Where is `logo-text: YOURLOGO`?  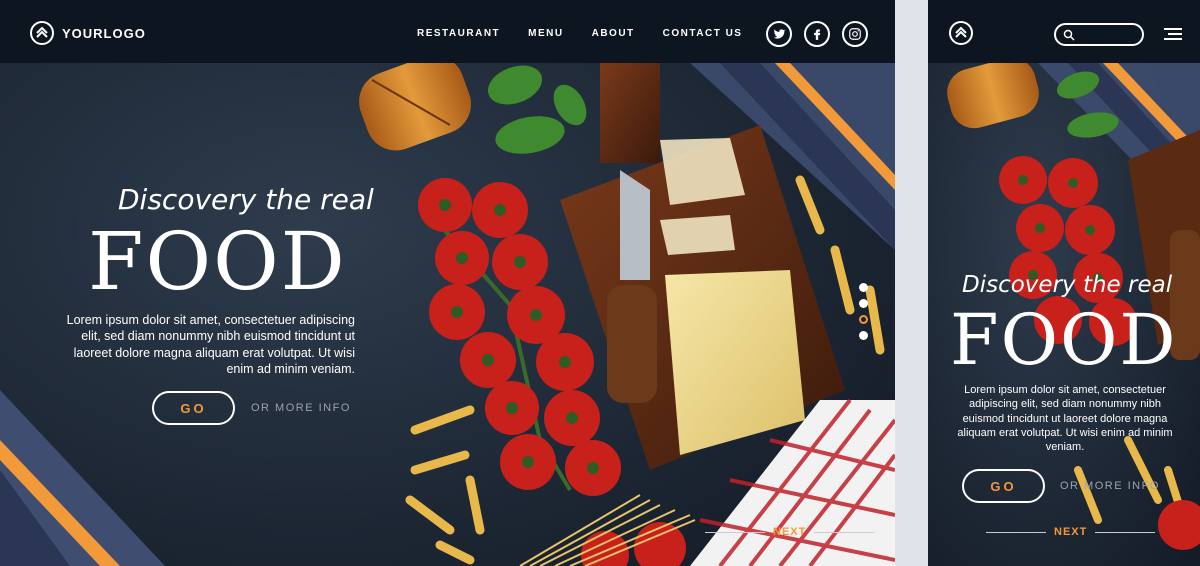 logo-text: YOURLOGO is located at coordinates (104, 33).